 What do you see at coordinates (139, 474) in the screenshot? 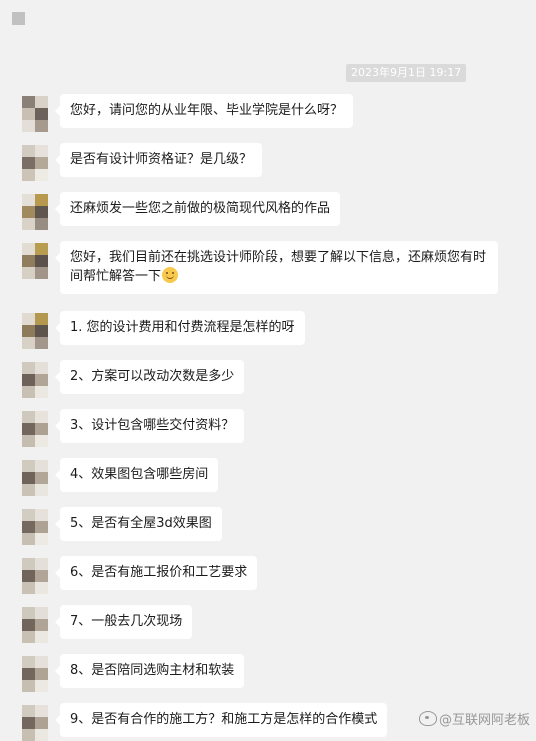
I see `message-text: 4、效果图包含哪些房间` at bounding box center [139, 474].